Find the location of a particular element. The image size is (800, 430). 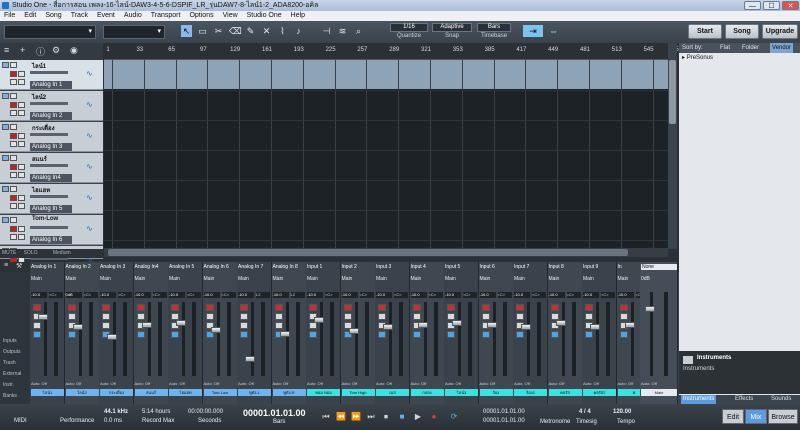

add-track-icon: + is located at coordinates (22, 50).